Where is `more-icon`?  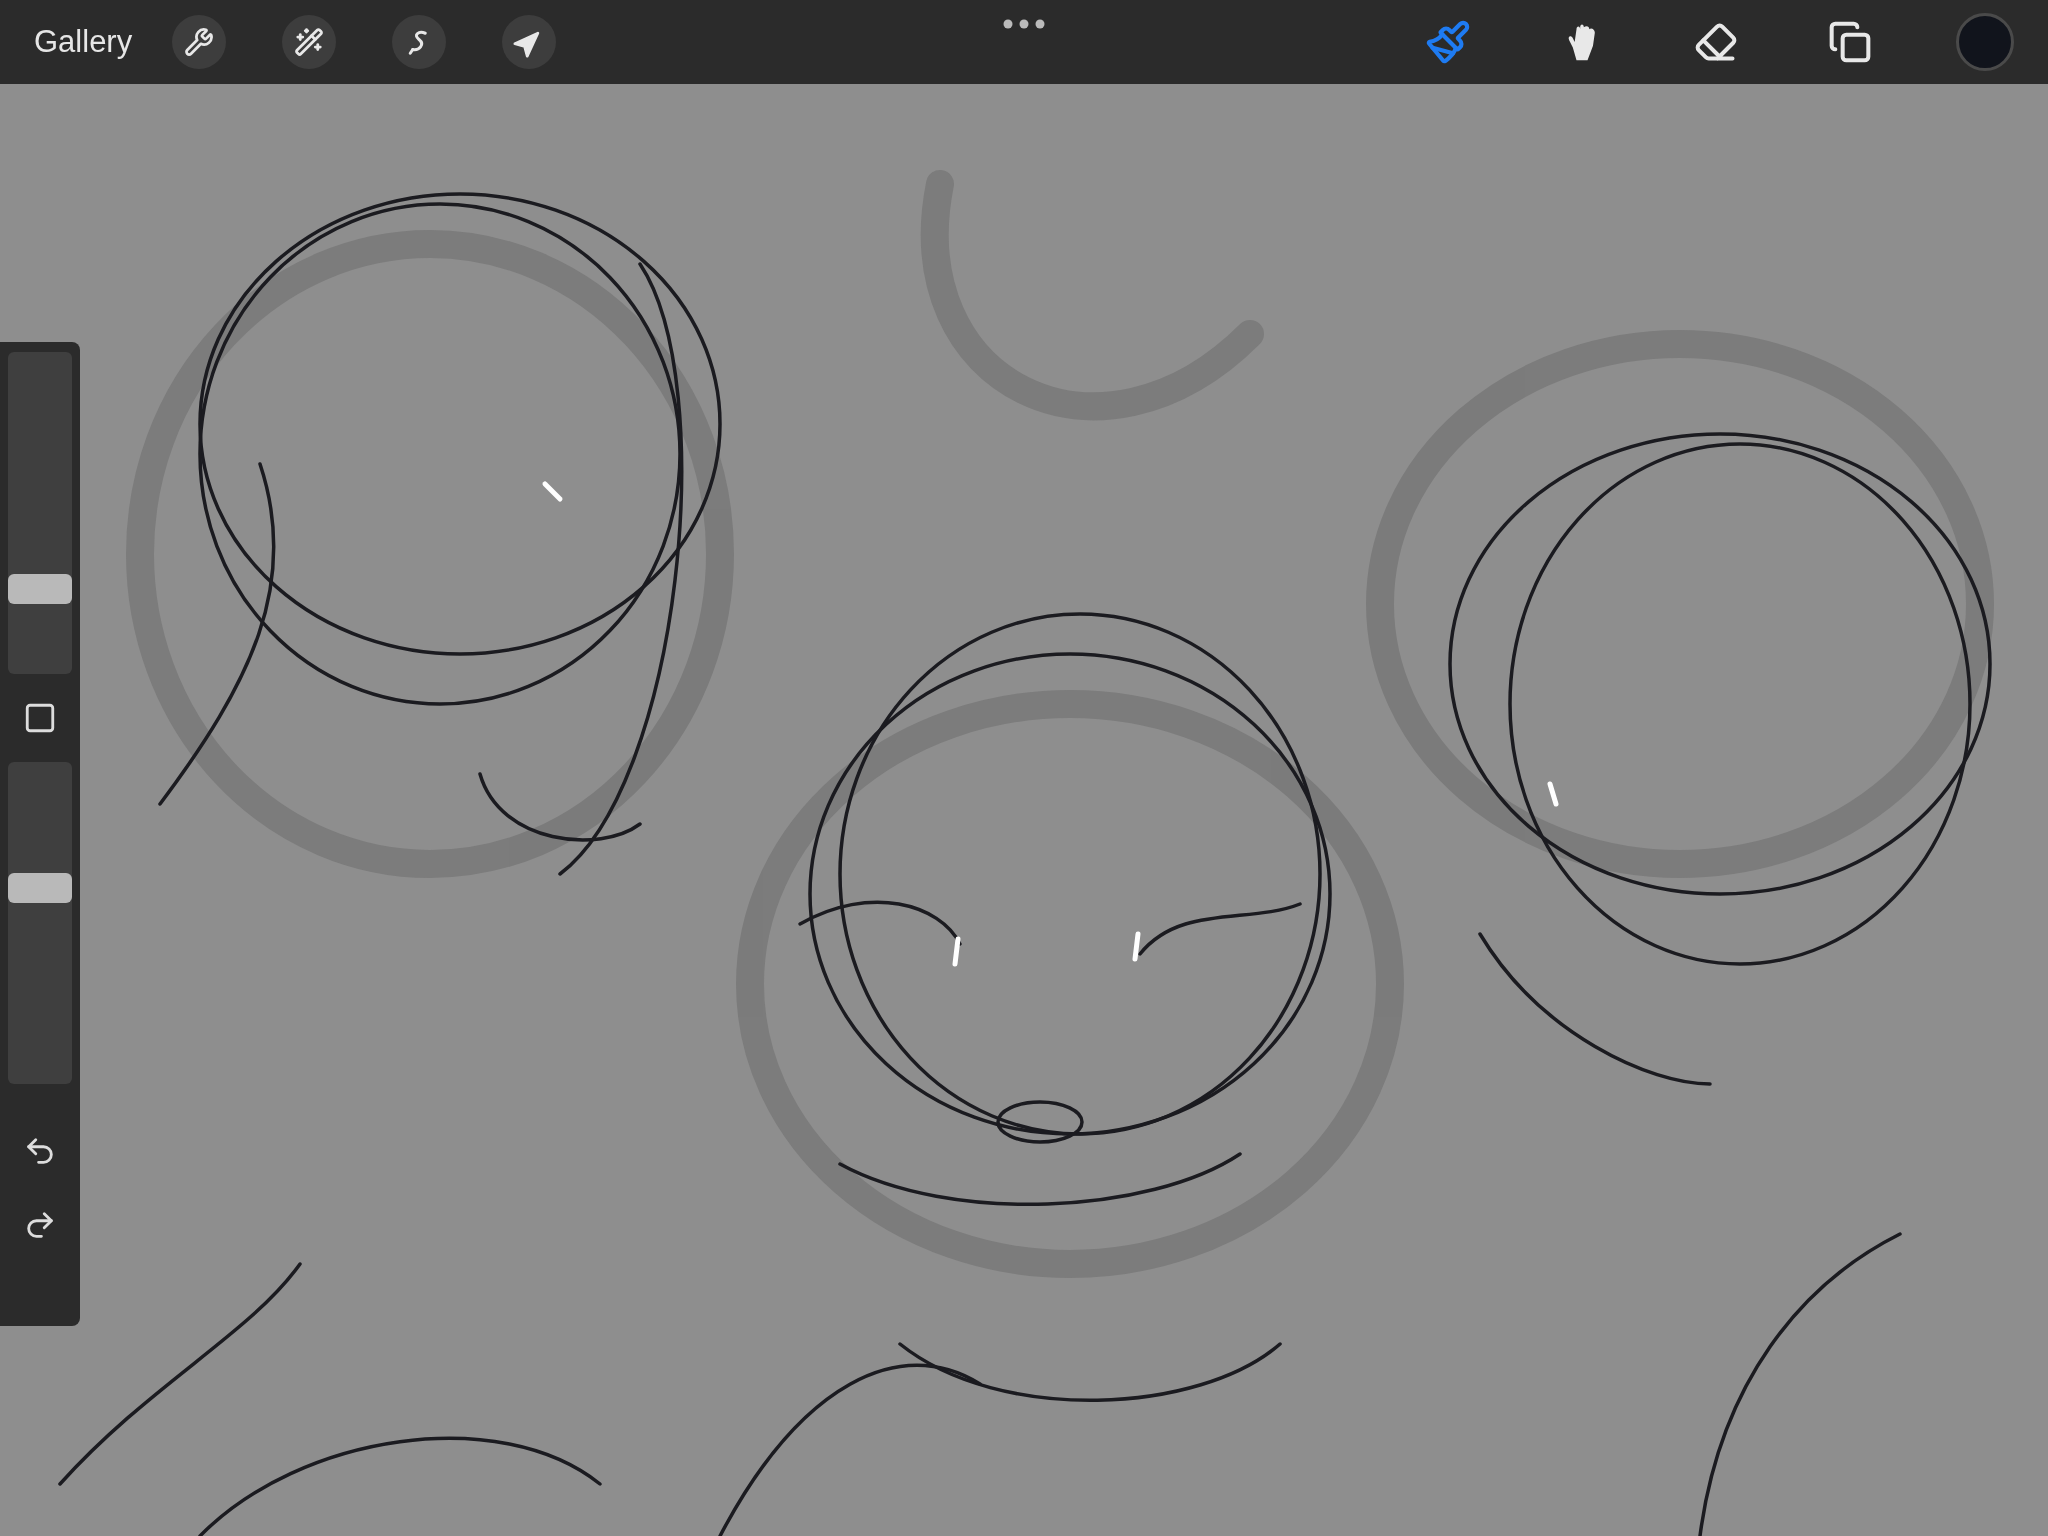
more-icon is located at coordinates (1024, 24).